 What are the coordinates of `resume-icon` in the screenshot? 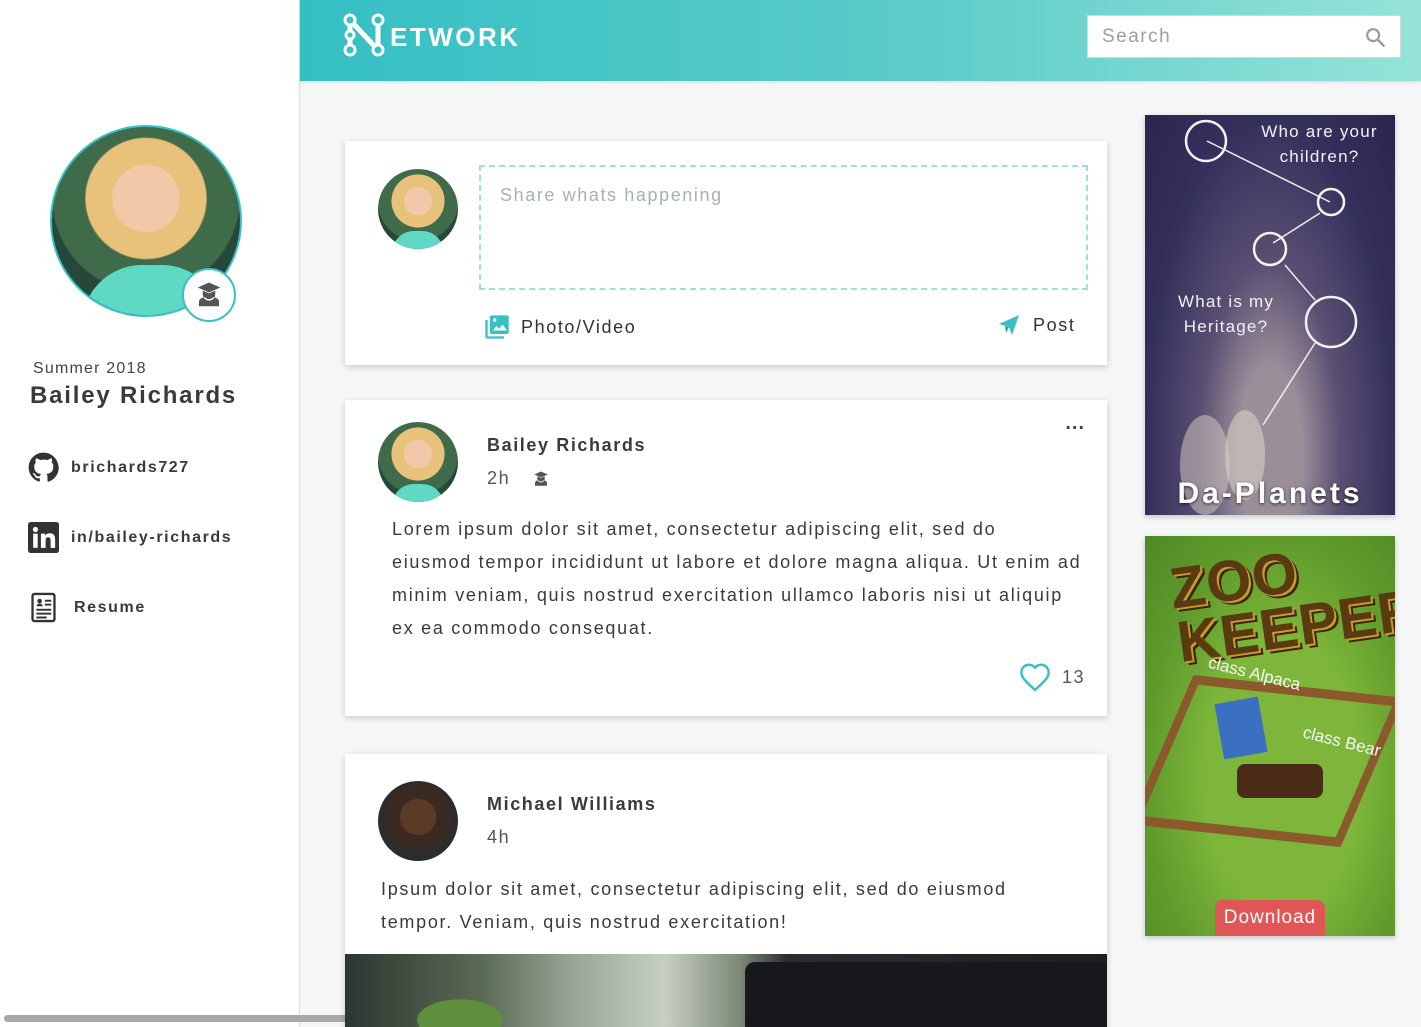 It's located at (43, 607).